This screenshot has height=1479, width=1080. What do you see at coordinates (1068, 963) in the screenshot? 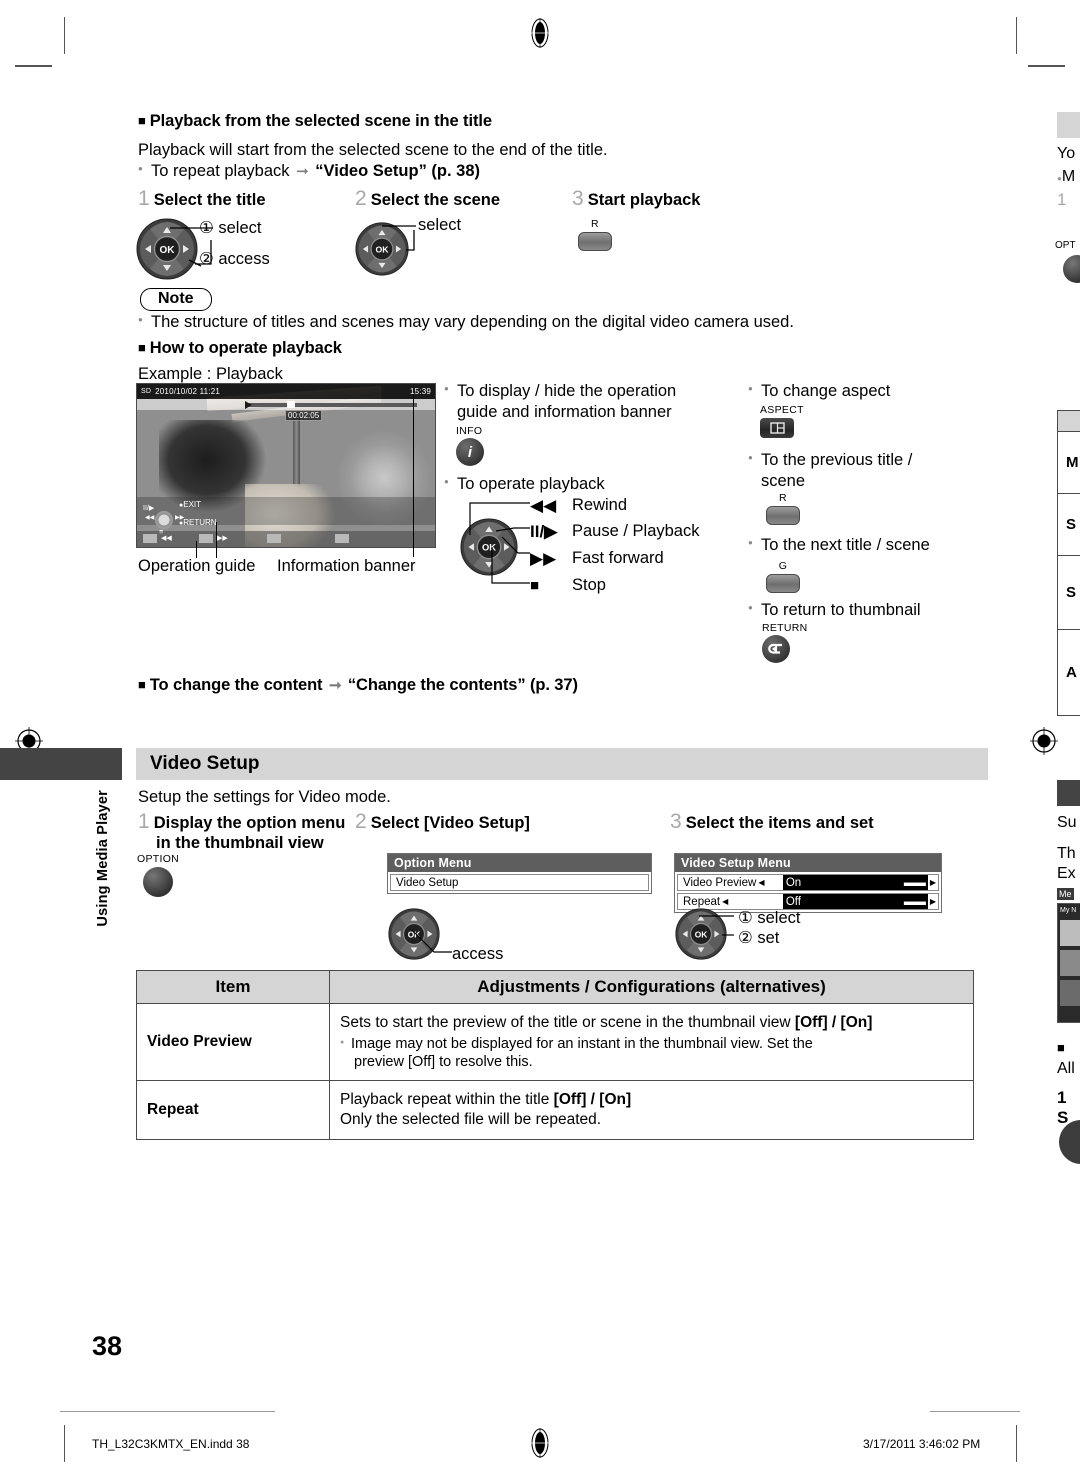
I see `bleed-thumb: My N` at bounding box center [1068, 963].